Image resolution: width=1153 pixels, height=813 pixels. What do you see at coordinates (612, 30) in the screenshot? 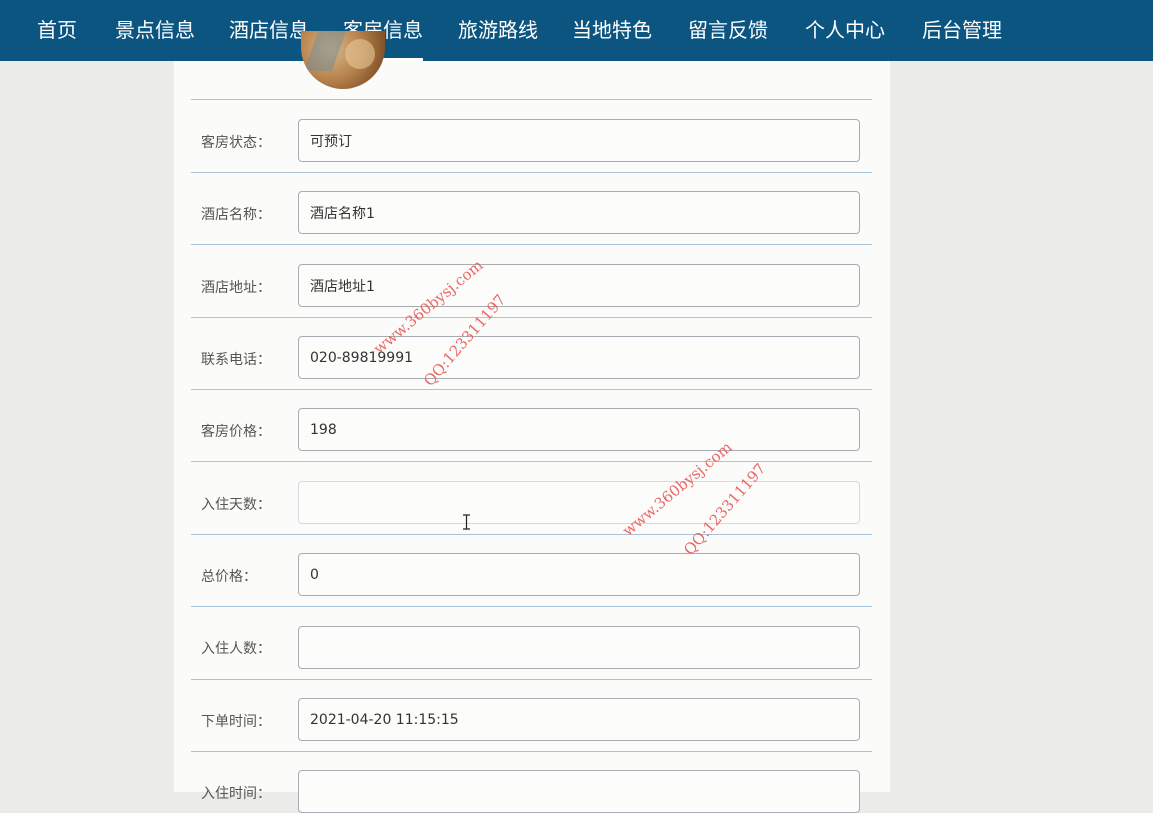
I see `nav-item-specialties: 当地特色` at bounding box center [612, 30].